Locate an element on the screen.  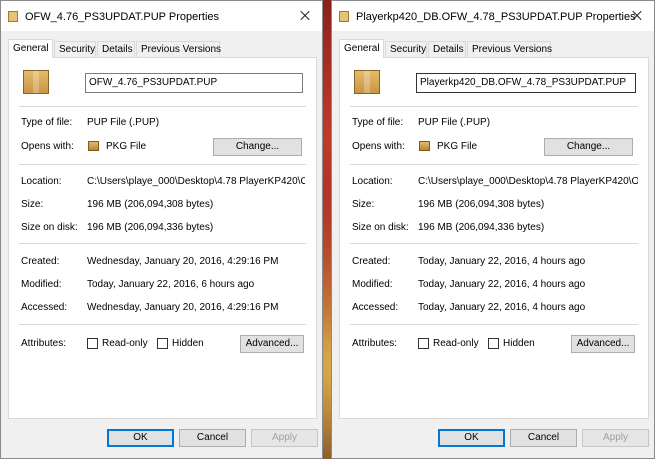
accessed-value: Today, January 22, 2016, 4 hours ago is located at coordinates (502, 307).